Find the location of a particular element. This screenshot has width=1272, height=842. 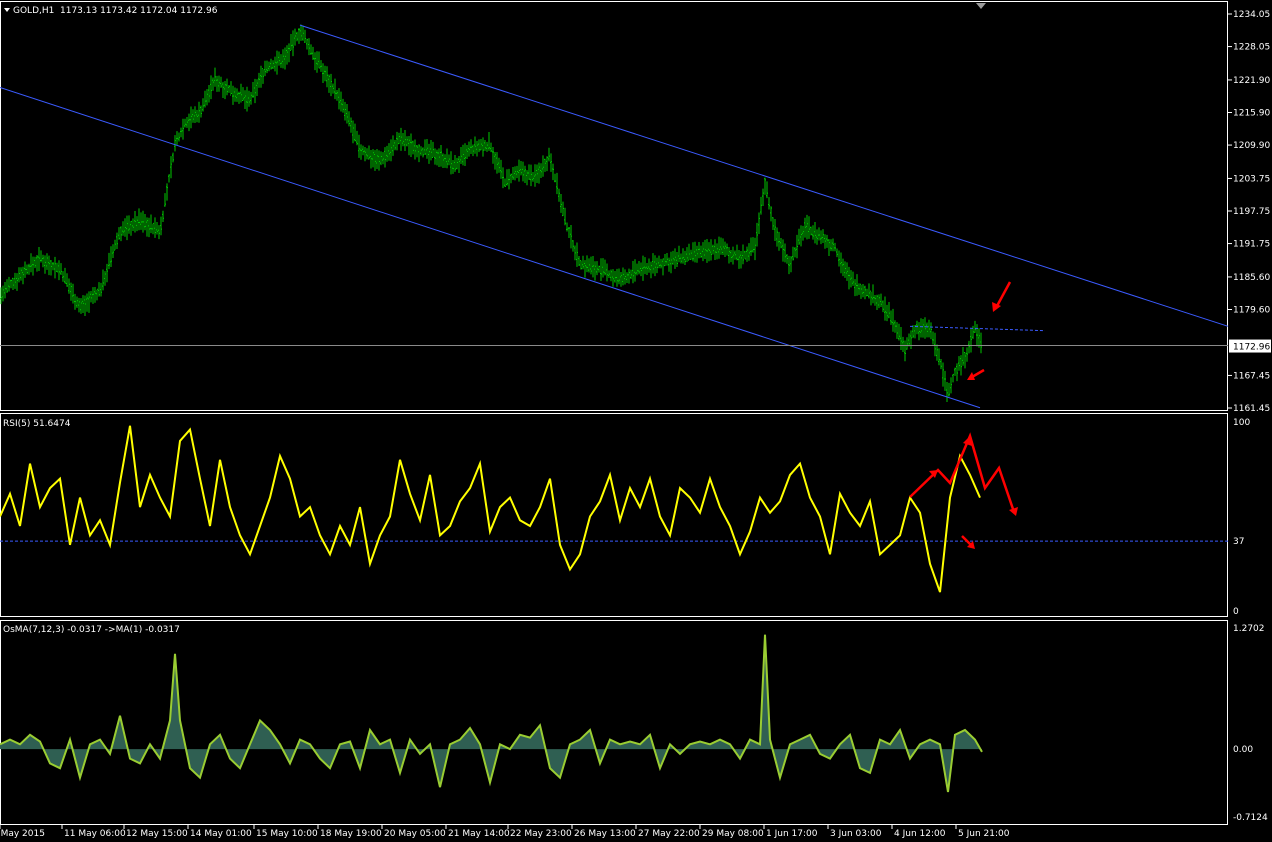

price-tick-label: 1167.45 is located at coordinates (1251, 376).